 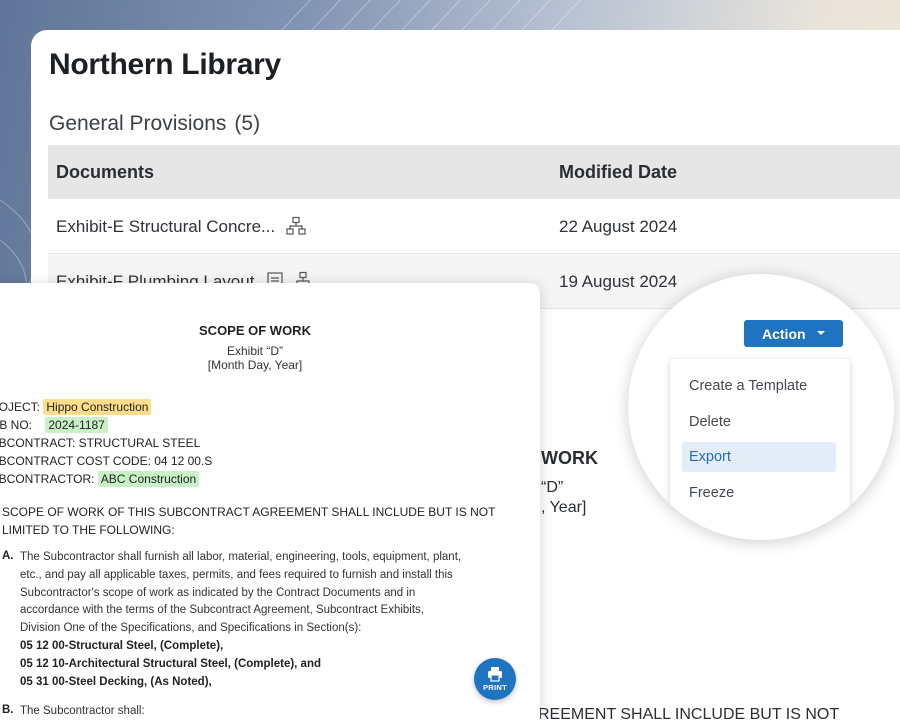 I want to click on section-name: General Provisions, so click(x=138, y=123).